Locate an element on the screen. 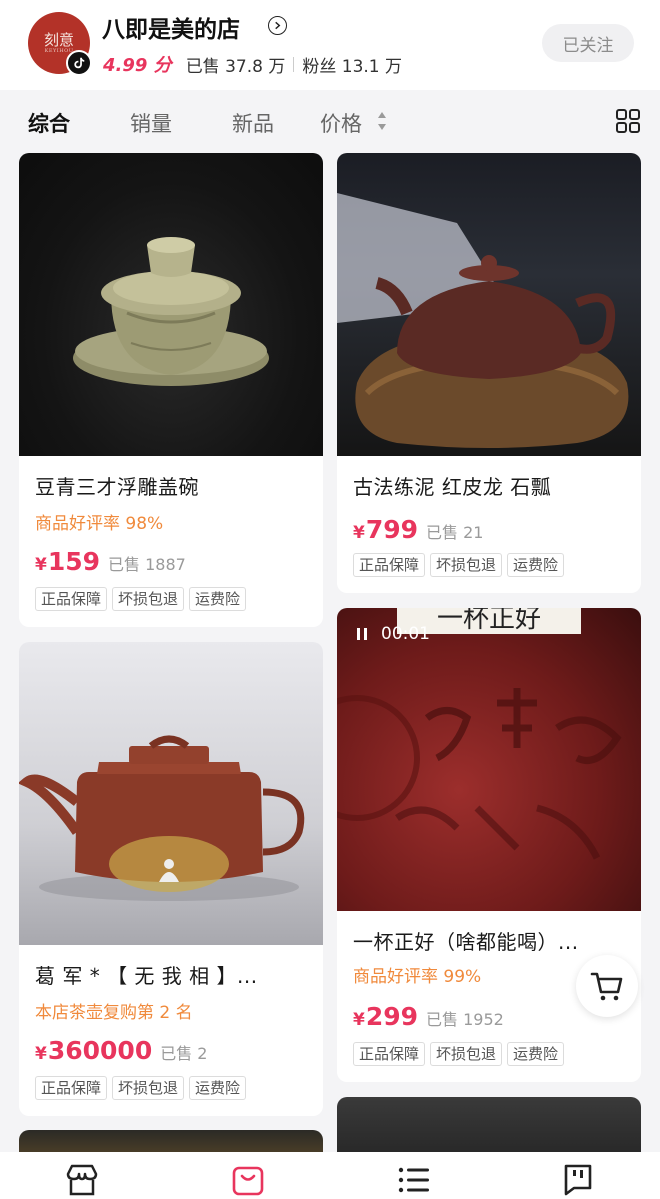  divider is located at coordinates (294, 64).